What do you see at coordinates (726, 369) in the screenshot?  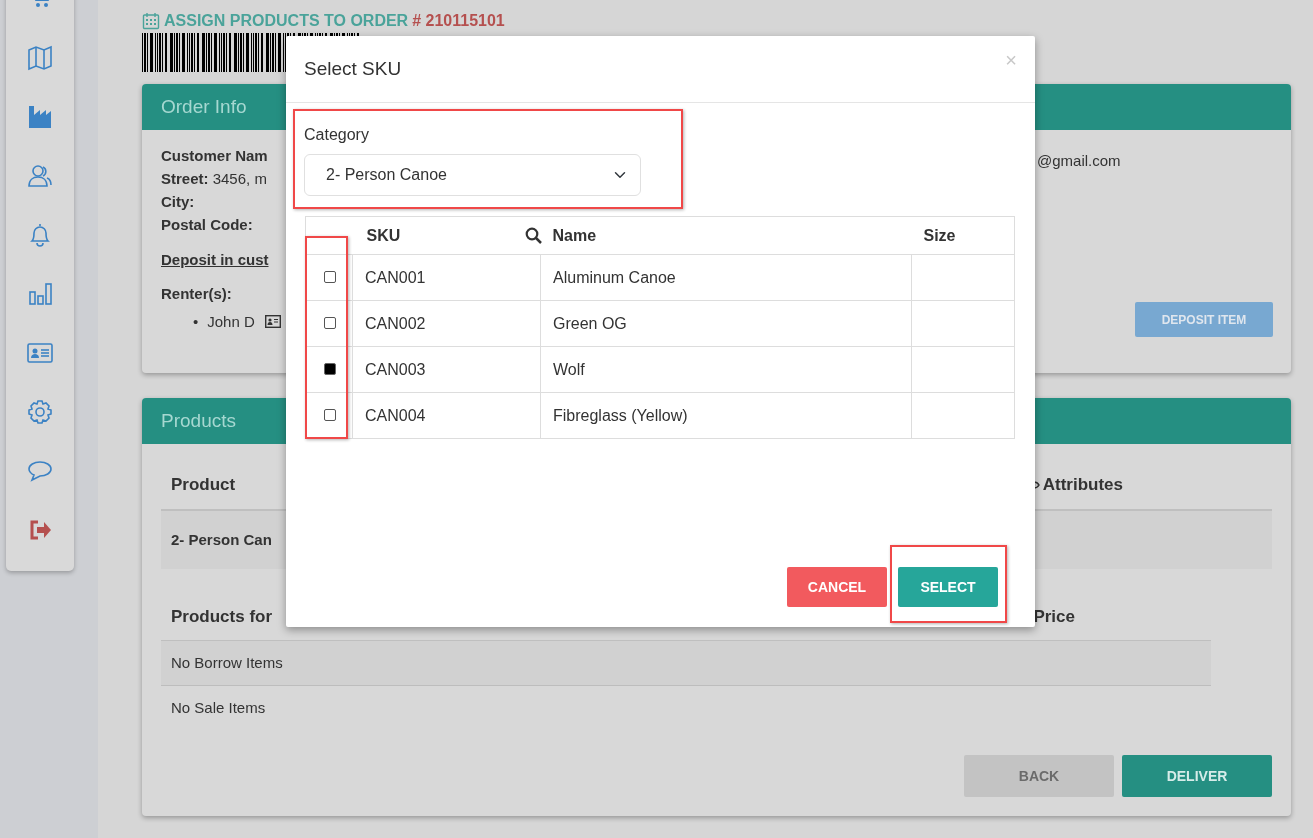 I see `table-cell: Wolf` at bounding box center [726, 369].